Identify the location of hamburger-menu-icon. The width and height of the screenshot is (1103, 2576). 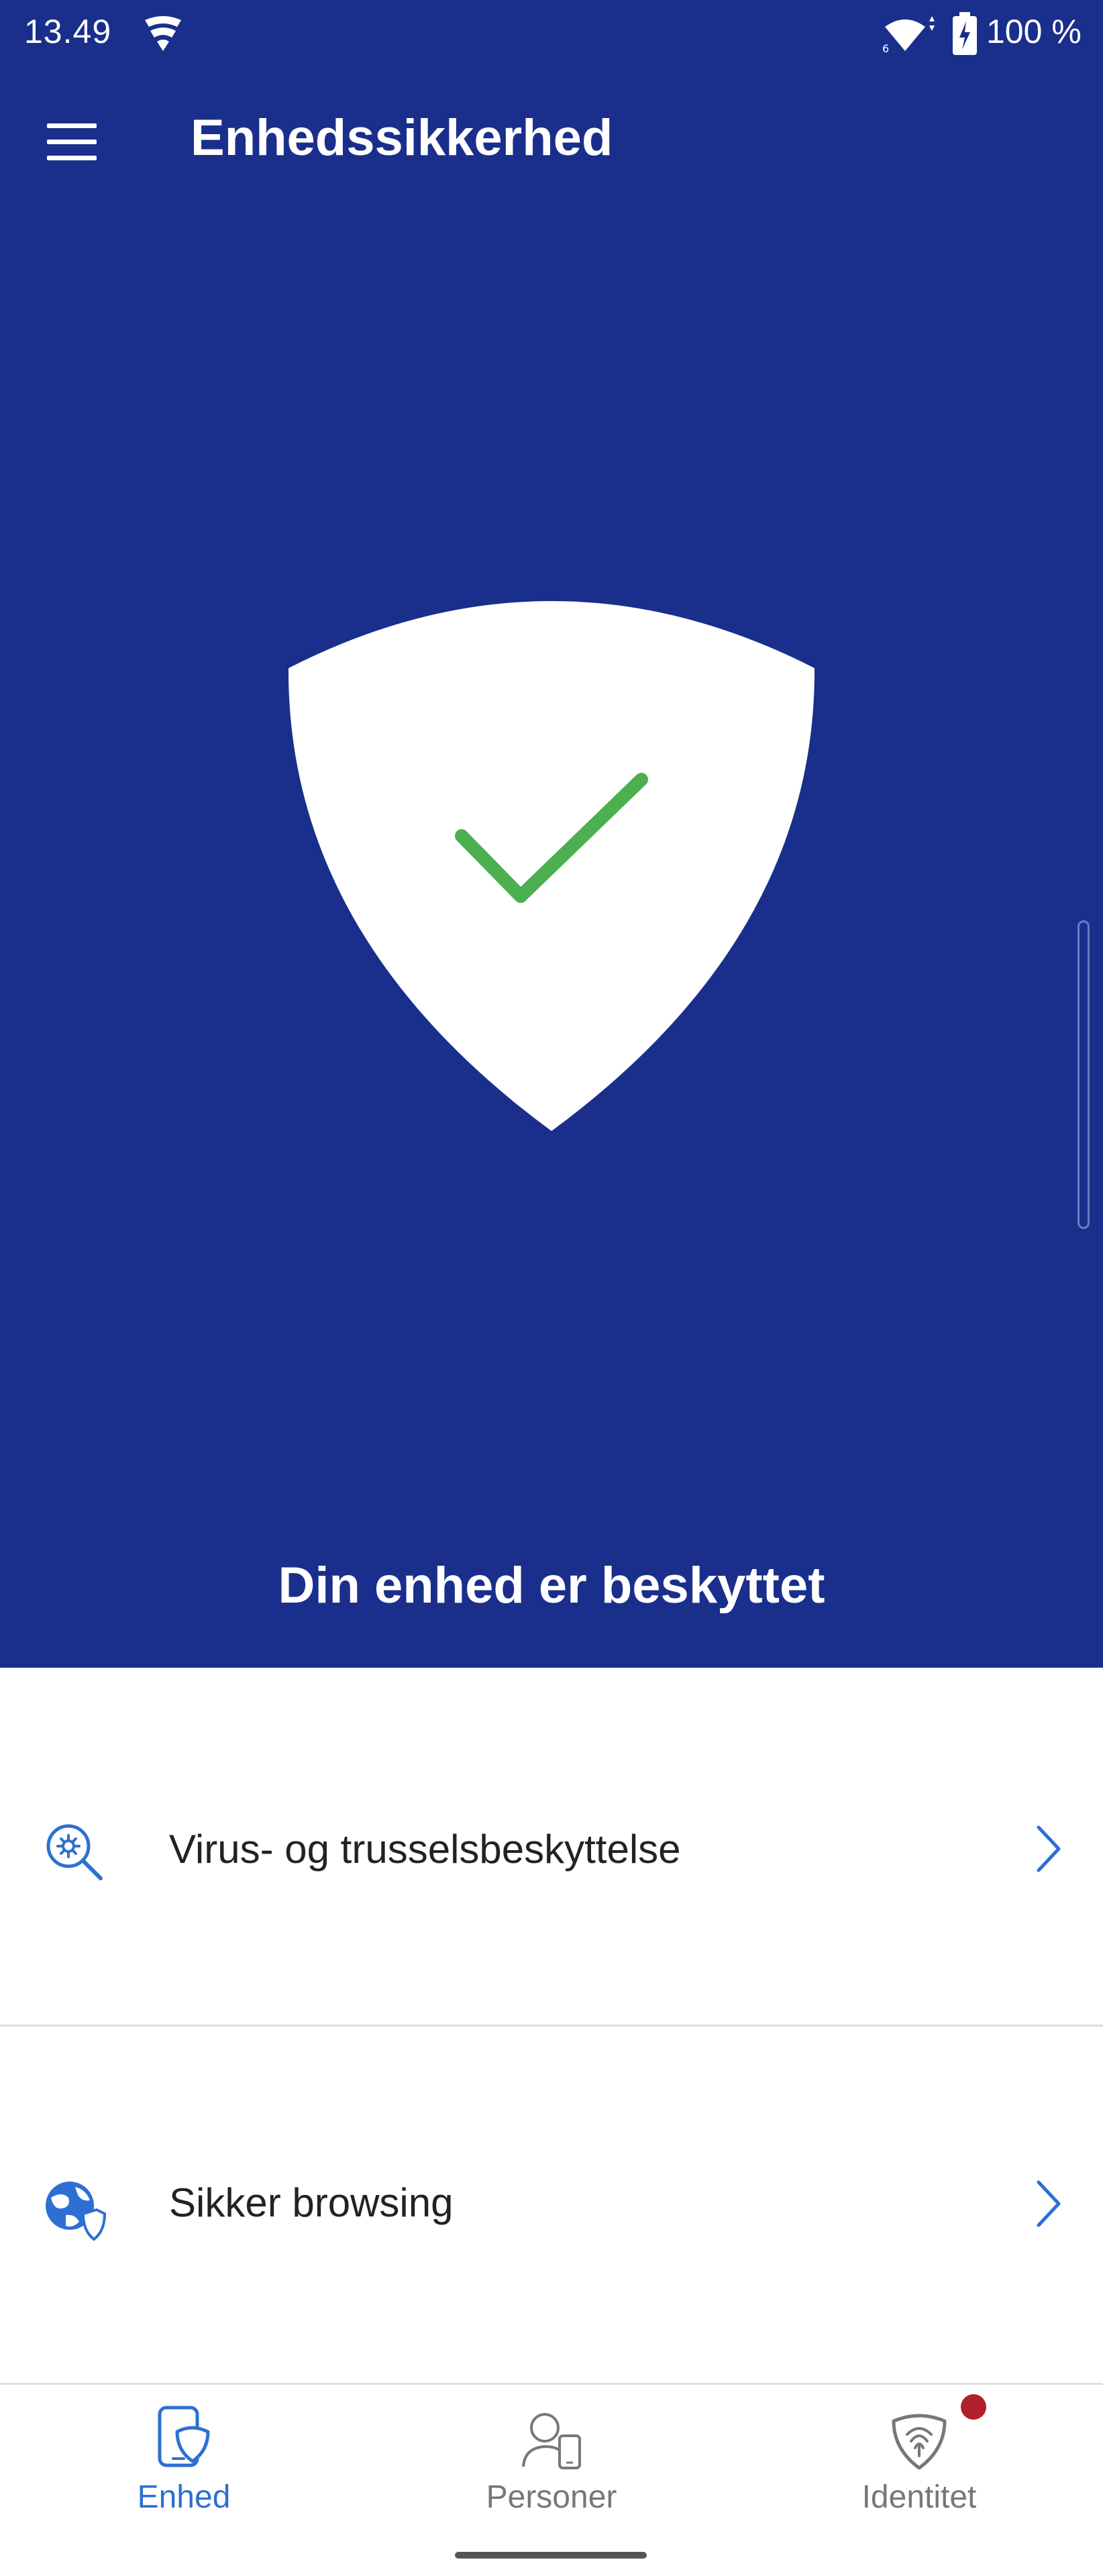
(74, 141).